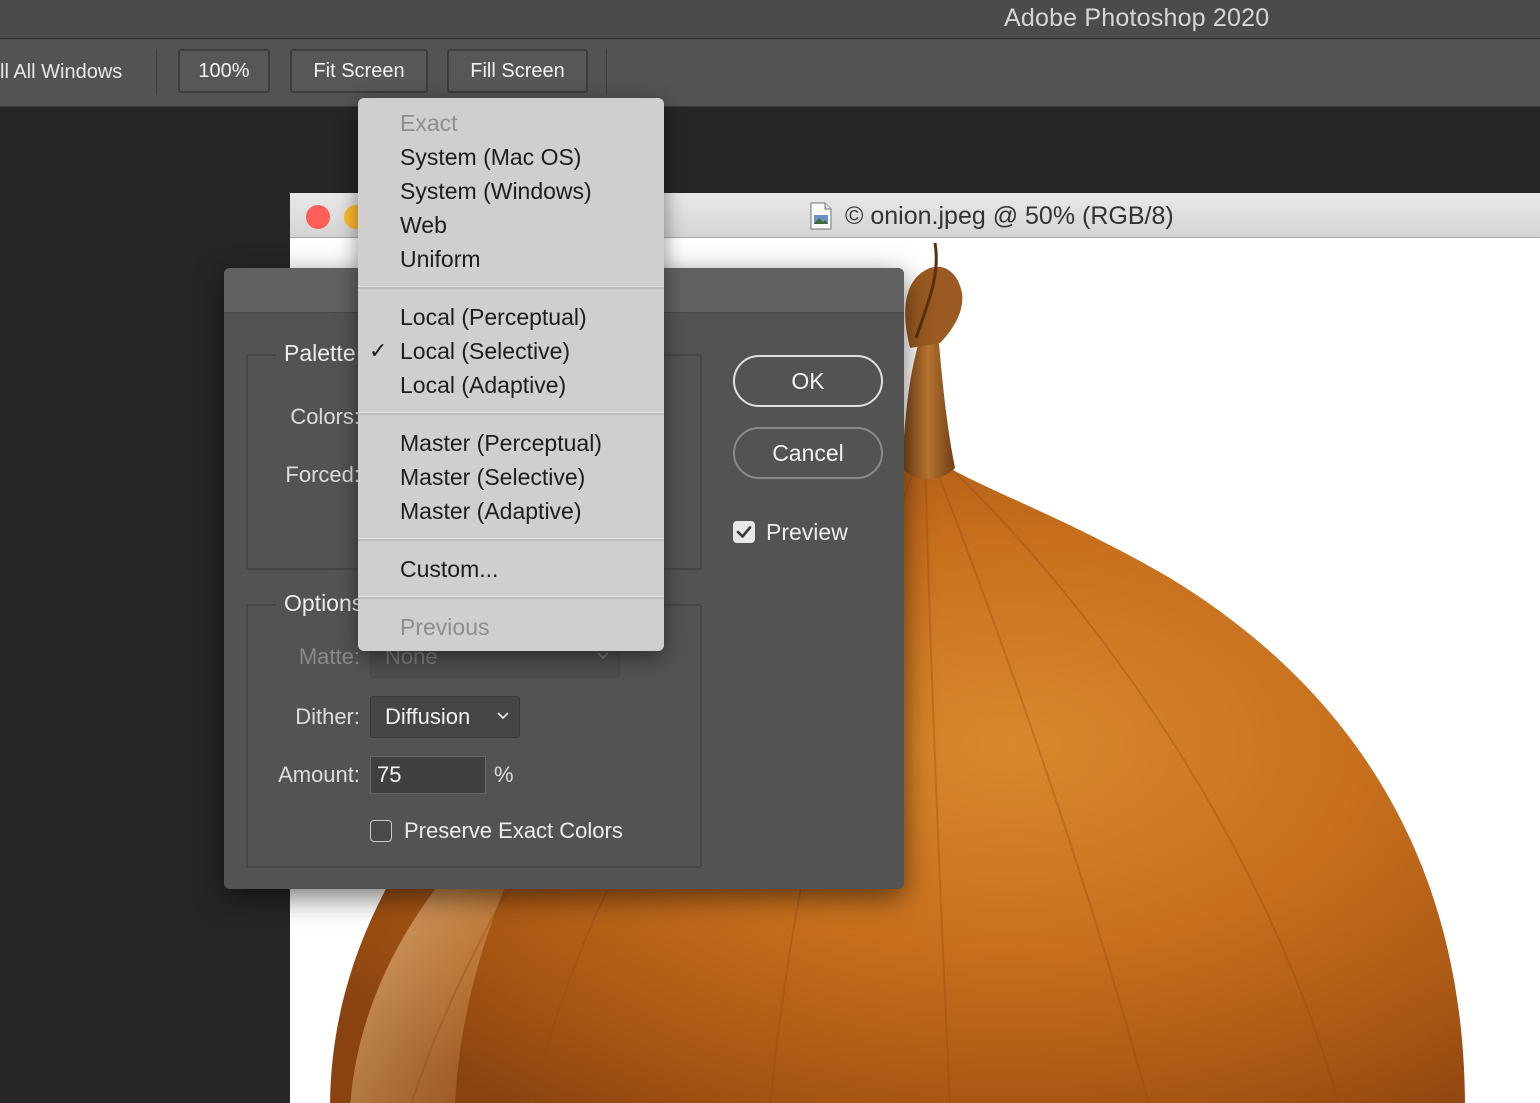 The width and height of the screenshot is (1540, 1103). Describe the element at coordinates (511, 191) in the screenshot. I see `menu-item-system-windows: System (Windows)` at that location.